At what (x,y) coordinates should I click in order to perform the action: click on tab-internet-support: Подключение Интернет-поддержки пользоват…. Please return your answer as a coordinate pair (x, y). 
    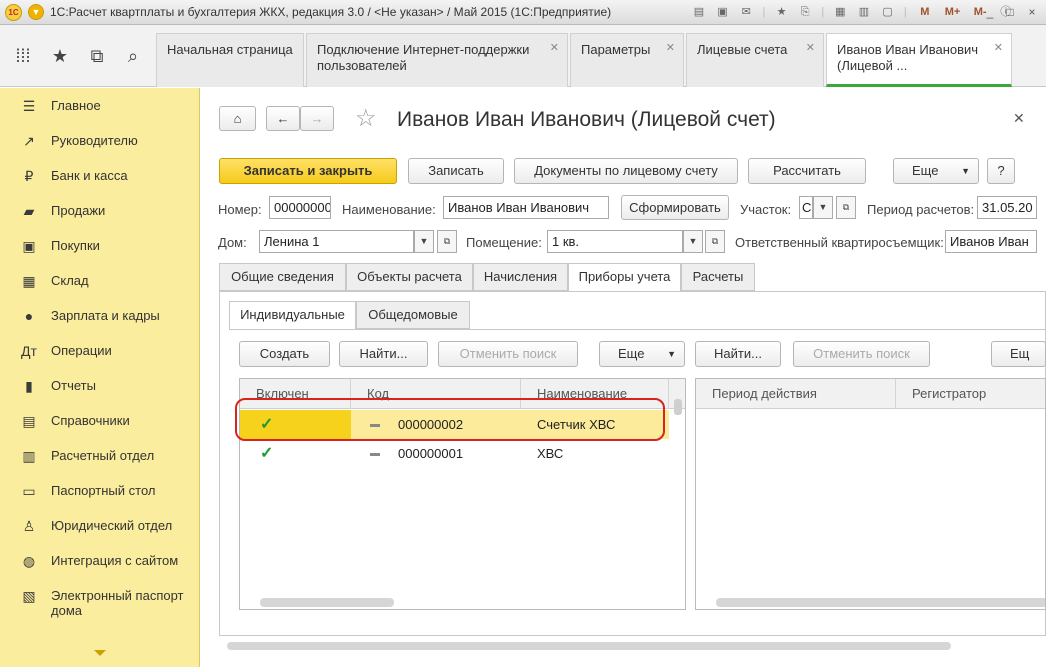
    Looking at the image, I should click on (437, 60).